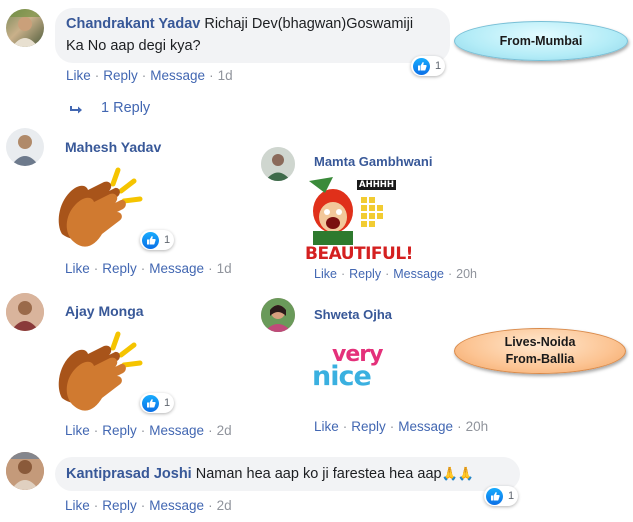  Describe the element at coordinates (278, 315) in the screenshot. I see `avatar-shweta` at that location.